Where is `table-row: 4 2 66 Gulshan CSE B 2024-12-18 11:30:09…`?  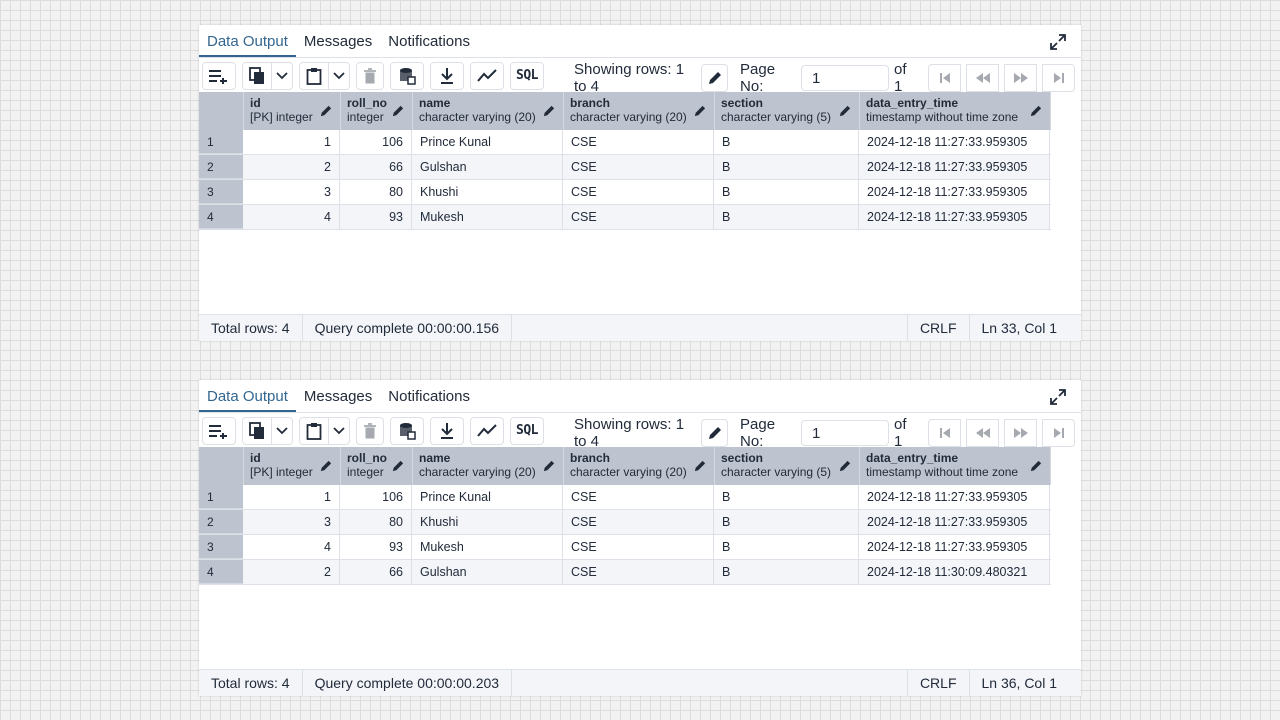 table-row: 4 2 66 Gulshan CSE B 2024-12-18 11:30:09… is located at coordinates (625, 572).